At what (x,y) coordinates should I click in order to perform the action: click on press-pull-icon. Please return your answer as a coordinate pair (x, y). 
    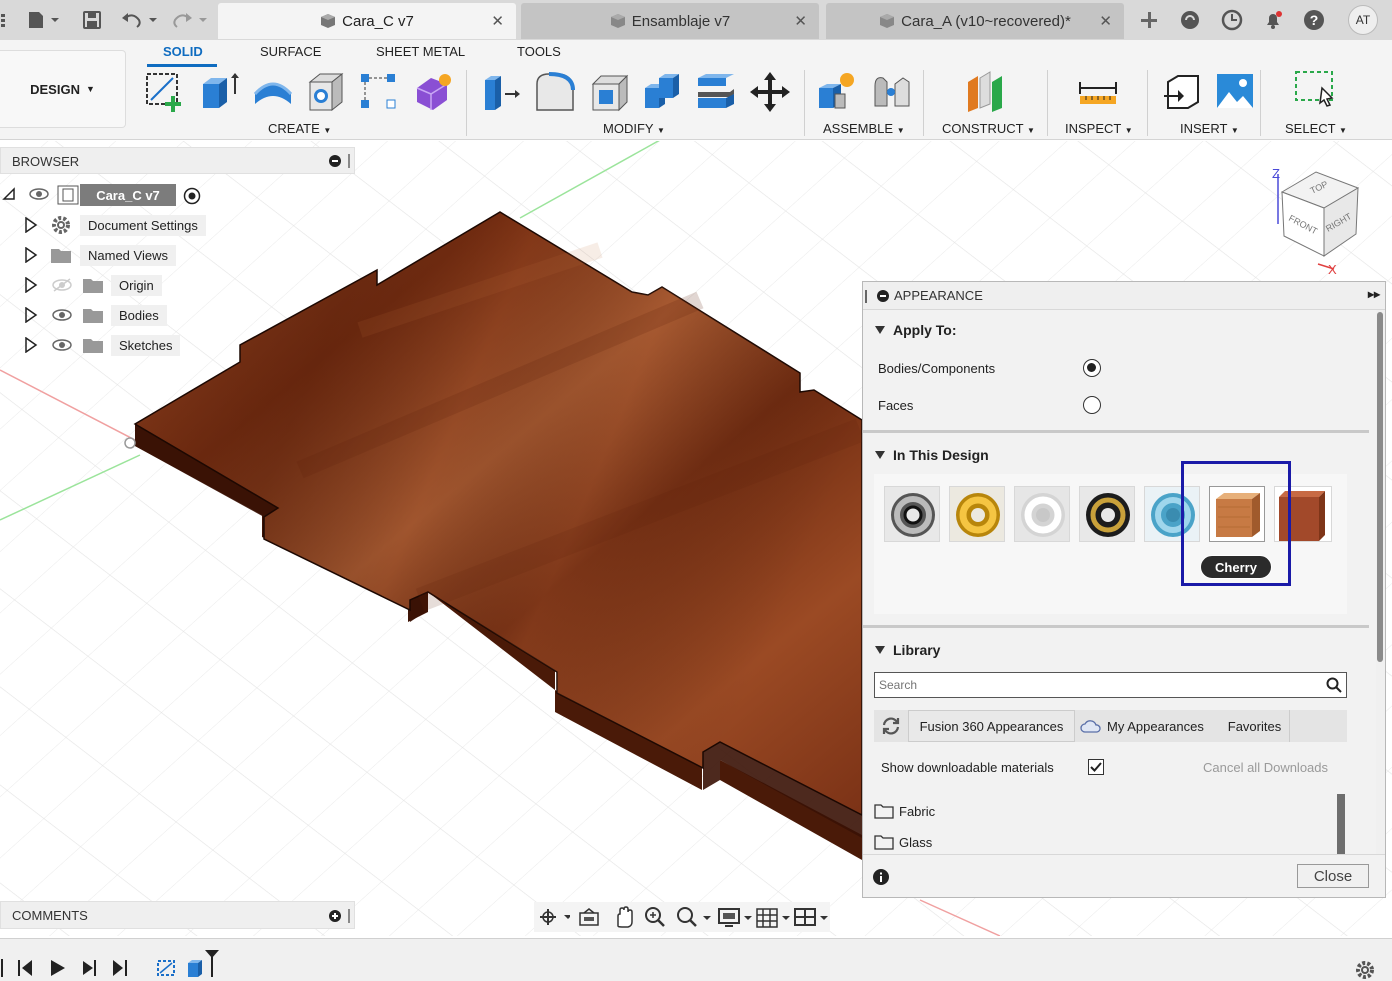
    Looking at the image, I should click on (501, 92).